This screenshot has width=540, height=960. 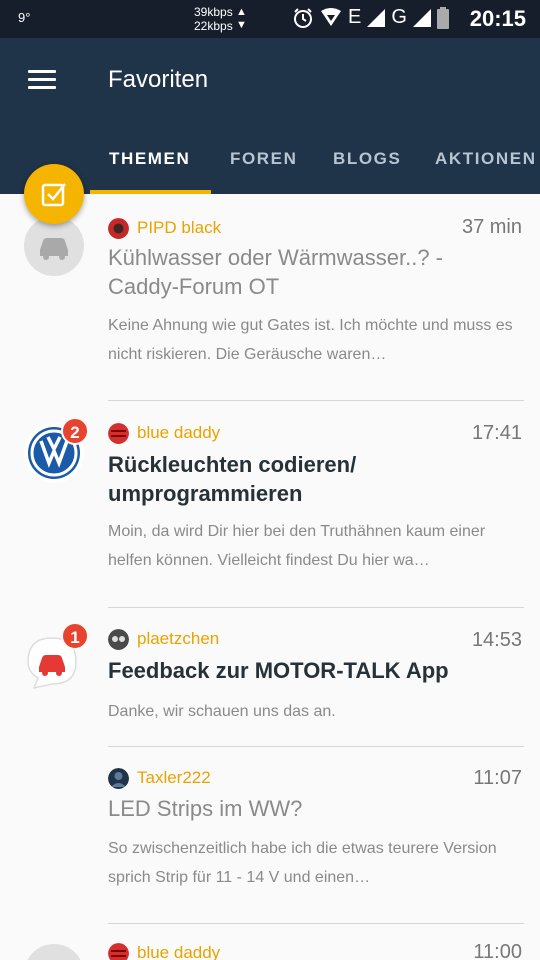 What do you see at coordinates (158, 79) in the screenshot?
I see `page-title: Favoriten` at bounding box center [158, 79].